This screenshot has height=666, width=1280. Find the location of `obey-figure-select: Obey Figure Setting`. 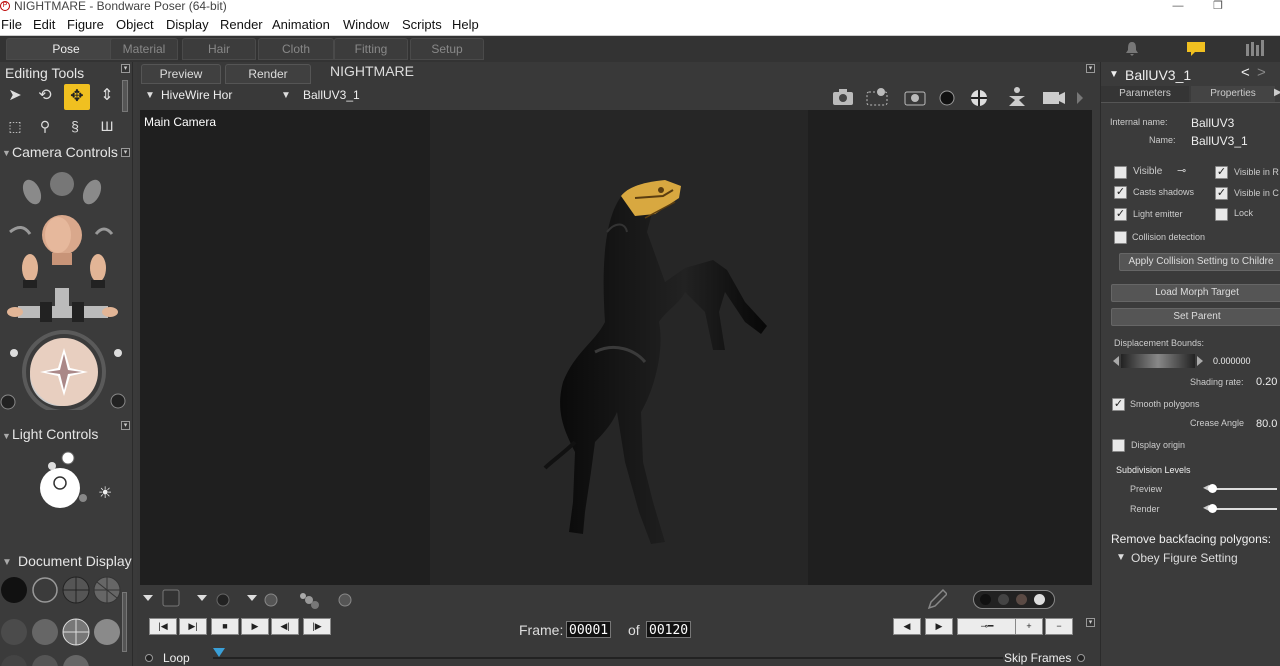

obey-figure-select: Obey Figure Setting is located at coordinates (1184, 558).